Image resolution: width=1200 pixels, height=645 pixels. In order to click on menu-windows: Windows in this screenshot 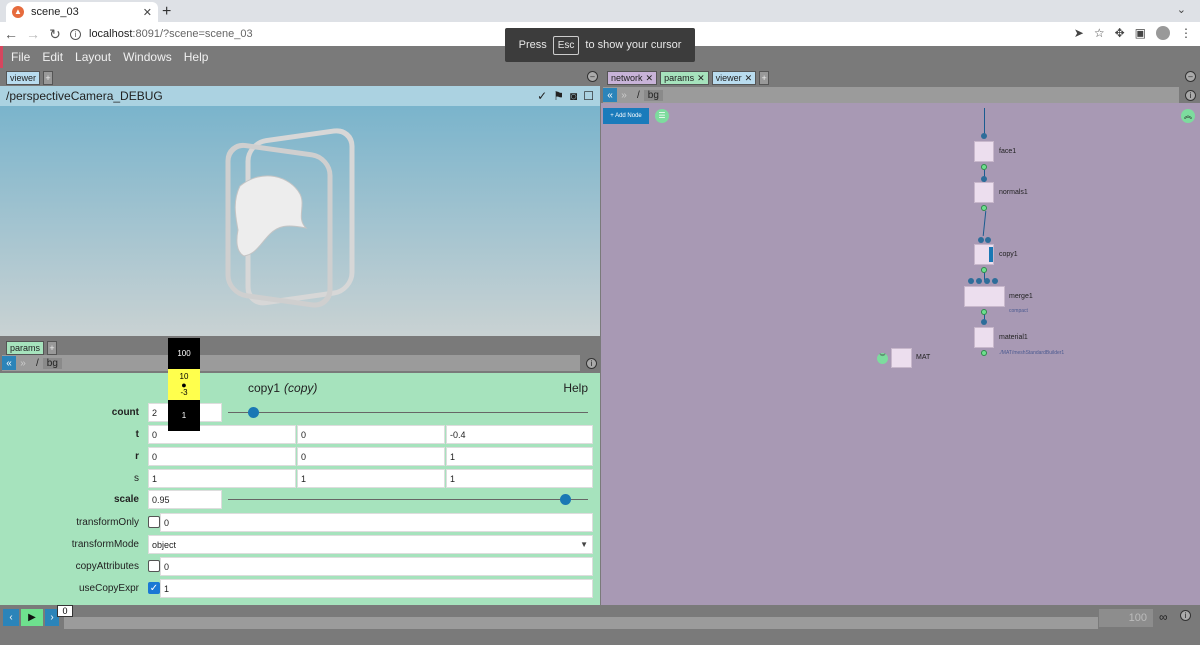, I will do `click(147, 57)`.